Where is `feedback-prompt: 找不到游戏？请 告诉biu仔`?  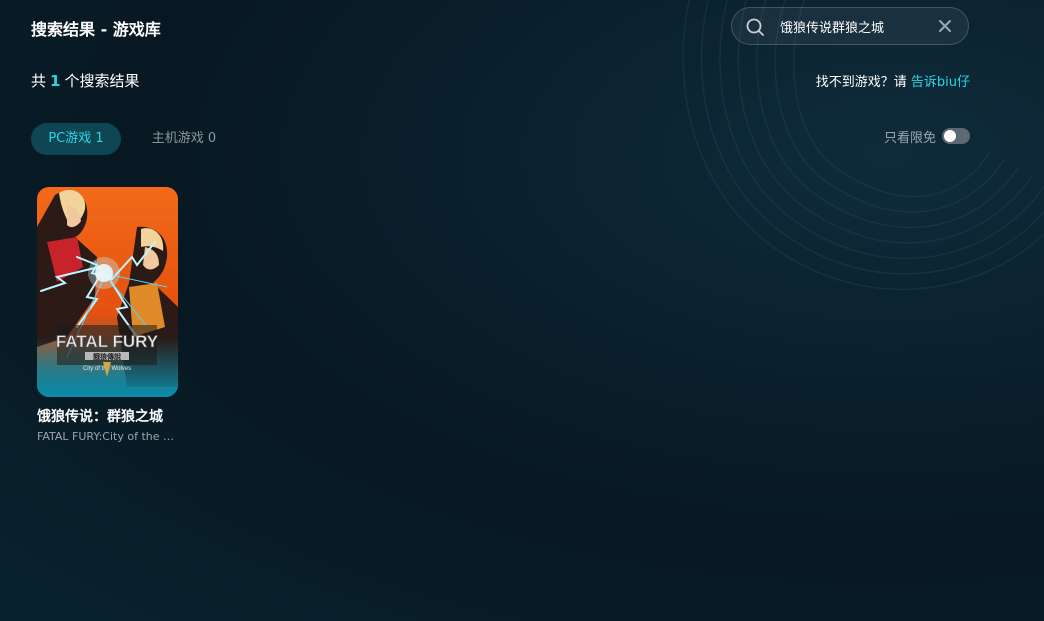
feedback-prompt: 找不到游戏？请 告诉biu仔 is located at coordinates (893, 80).